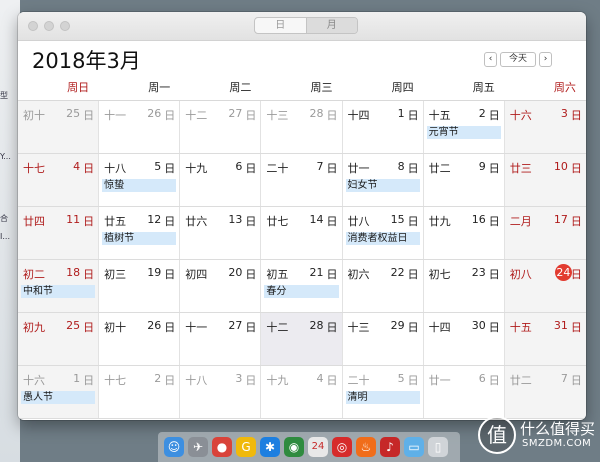 This screenshot has height=462, width=600. What do you see at coordinates (464, 233) in the screenshot?
I see `day-cell: 廿九 16 日` at bounding box center [464, 233].